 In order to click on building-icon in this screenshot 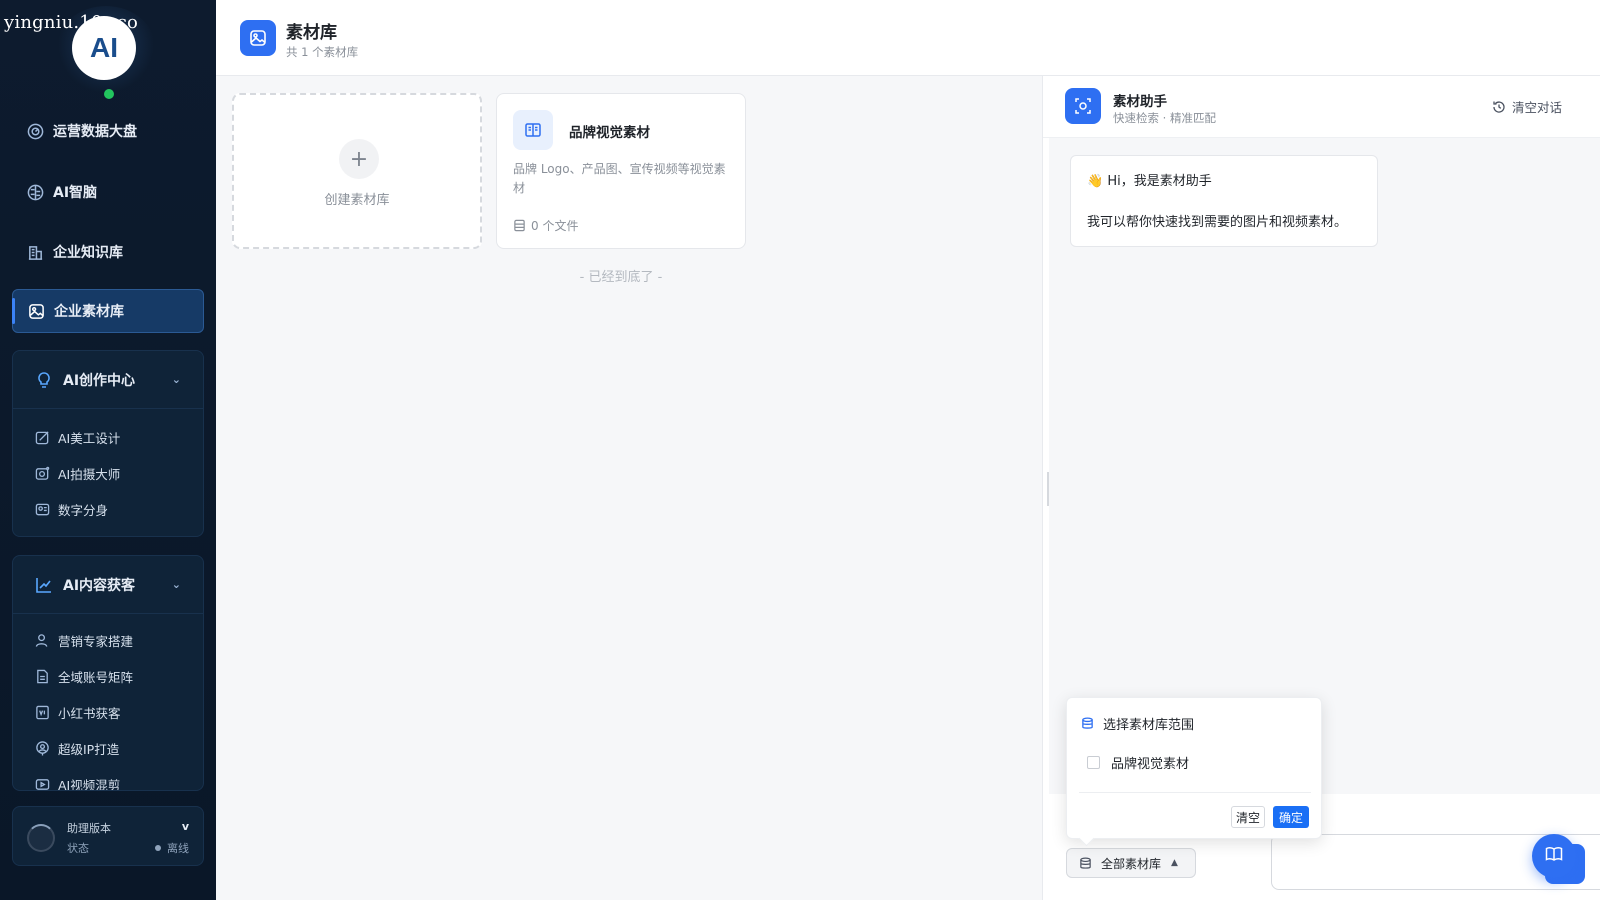, I will do `click(35, 252)`.